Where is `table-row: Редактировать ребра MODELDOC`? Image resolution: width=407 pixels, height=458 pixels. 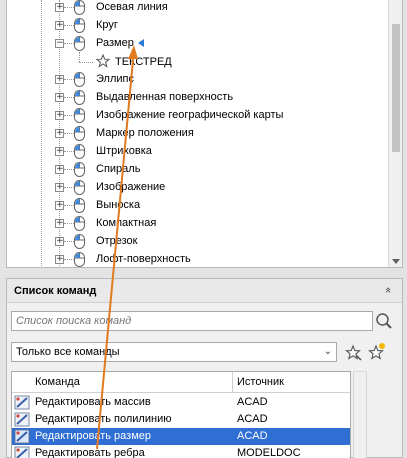
table-row: Редактировать ребра MODELDOC is located at coordinates (181, 451).